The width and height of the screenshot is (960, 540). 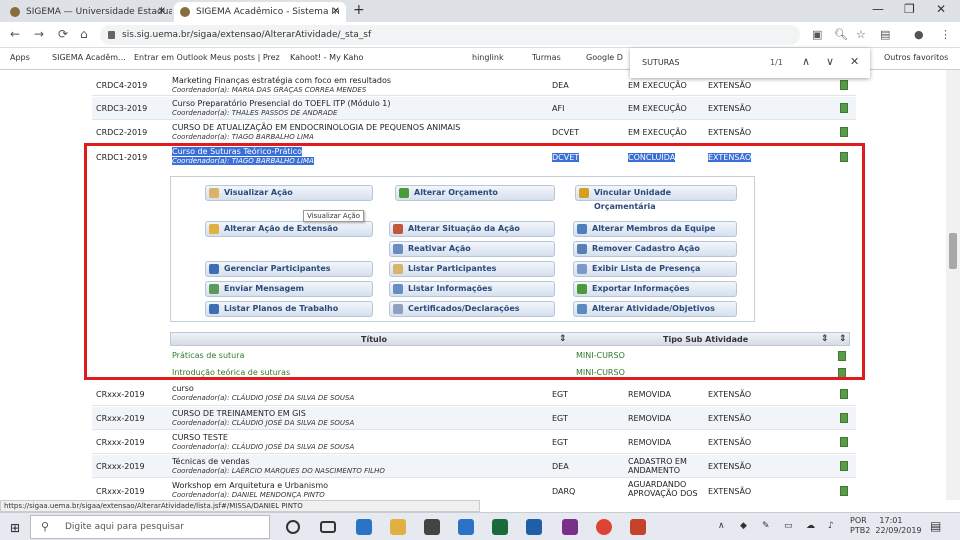 I want to click on volume-icon: ♪, so click(x=831, y=526).